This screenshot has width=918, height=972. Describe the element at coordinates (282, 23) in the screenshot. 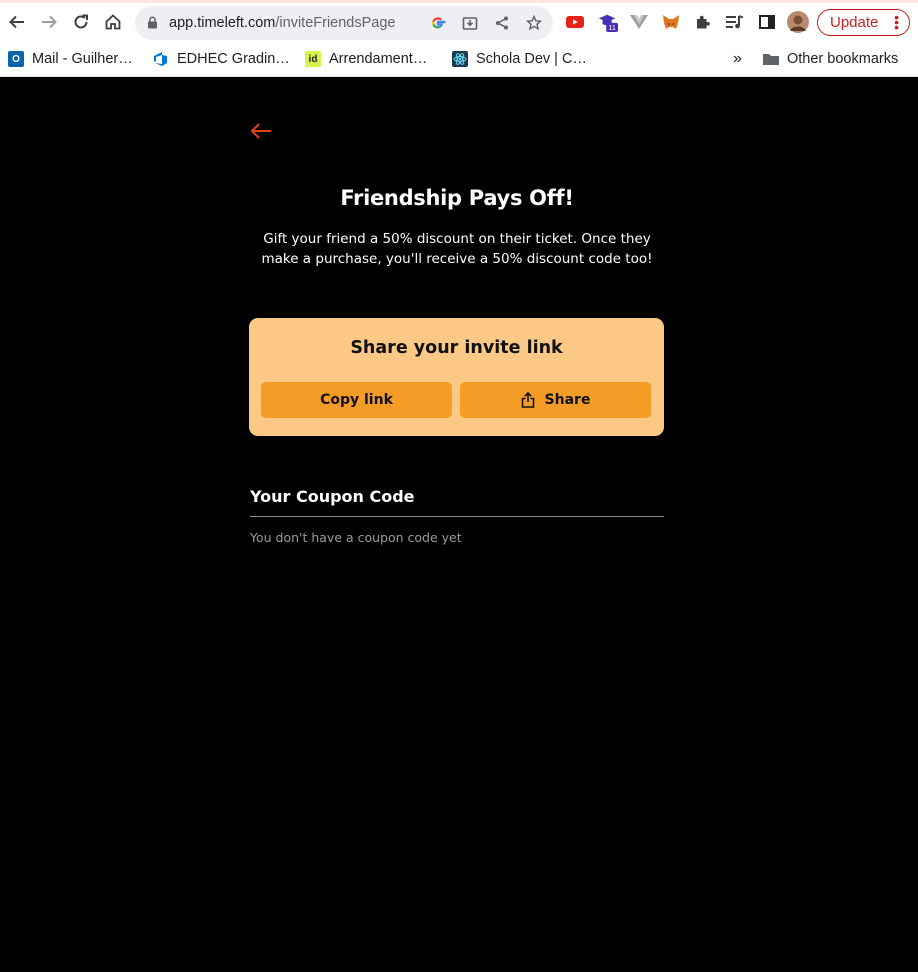

I see `url-text: app.timeleft.com/inviteFriendsPage` at that location.